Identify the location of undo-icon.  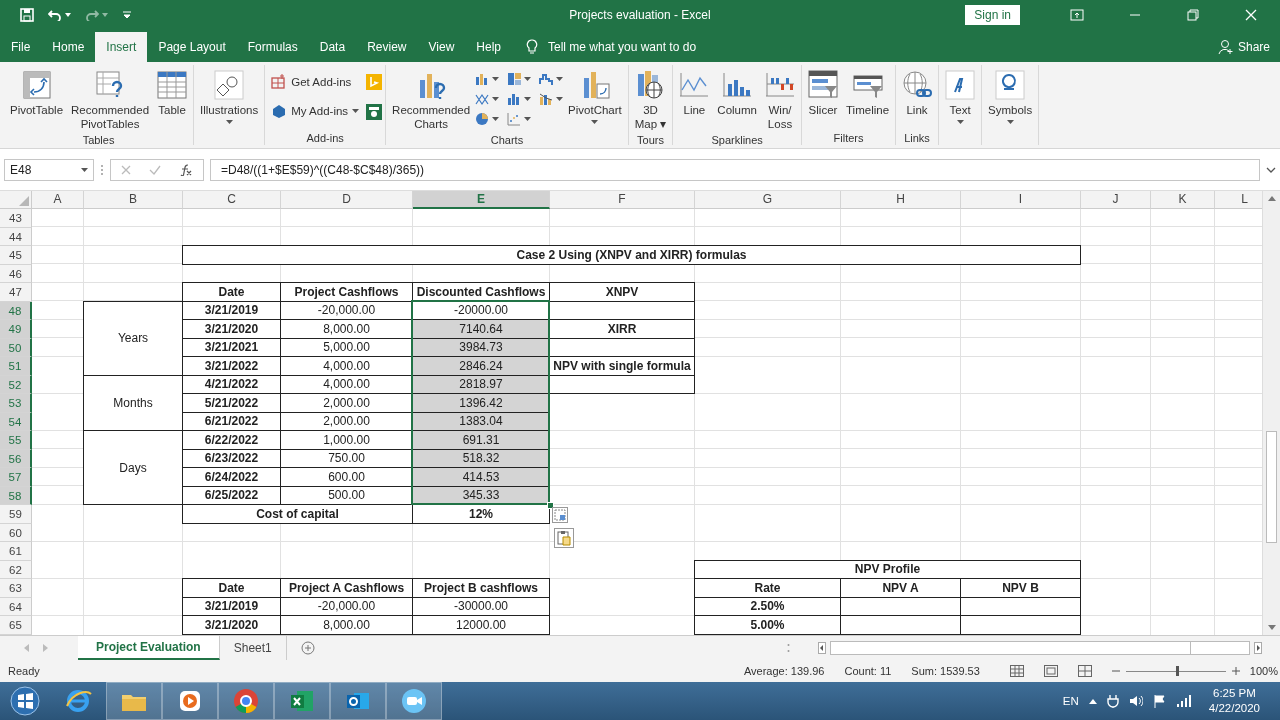
(55, 15).